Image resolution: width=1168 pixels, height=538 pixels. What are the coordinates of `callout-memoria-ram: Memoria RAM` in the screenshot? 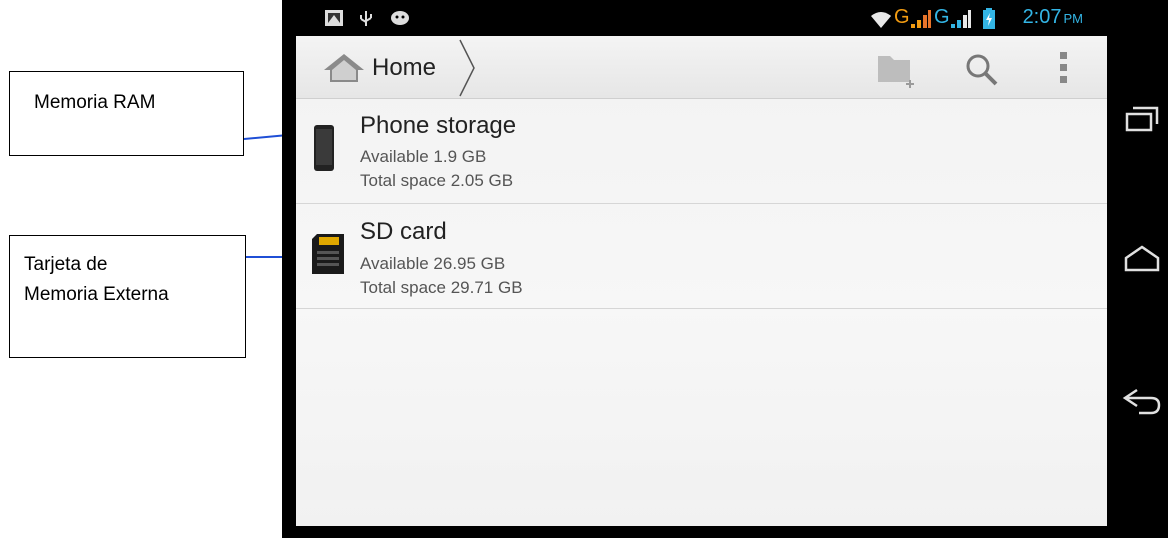 It's located at (126, 113).